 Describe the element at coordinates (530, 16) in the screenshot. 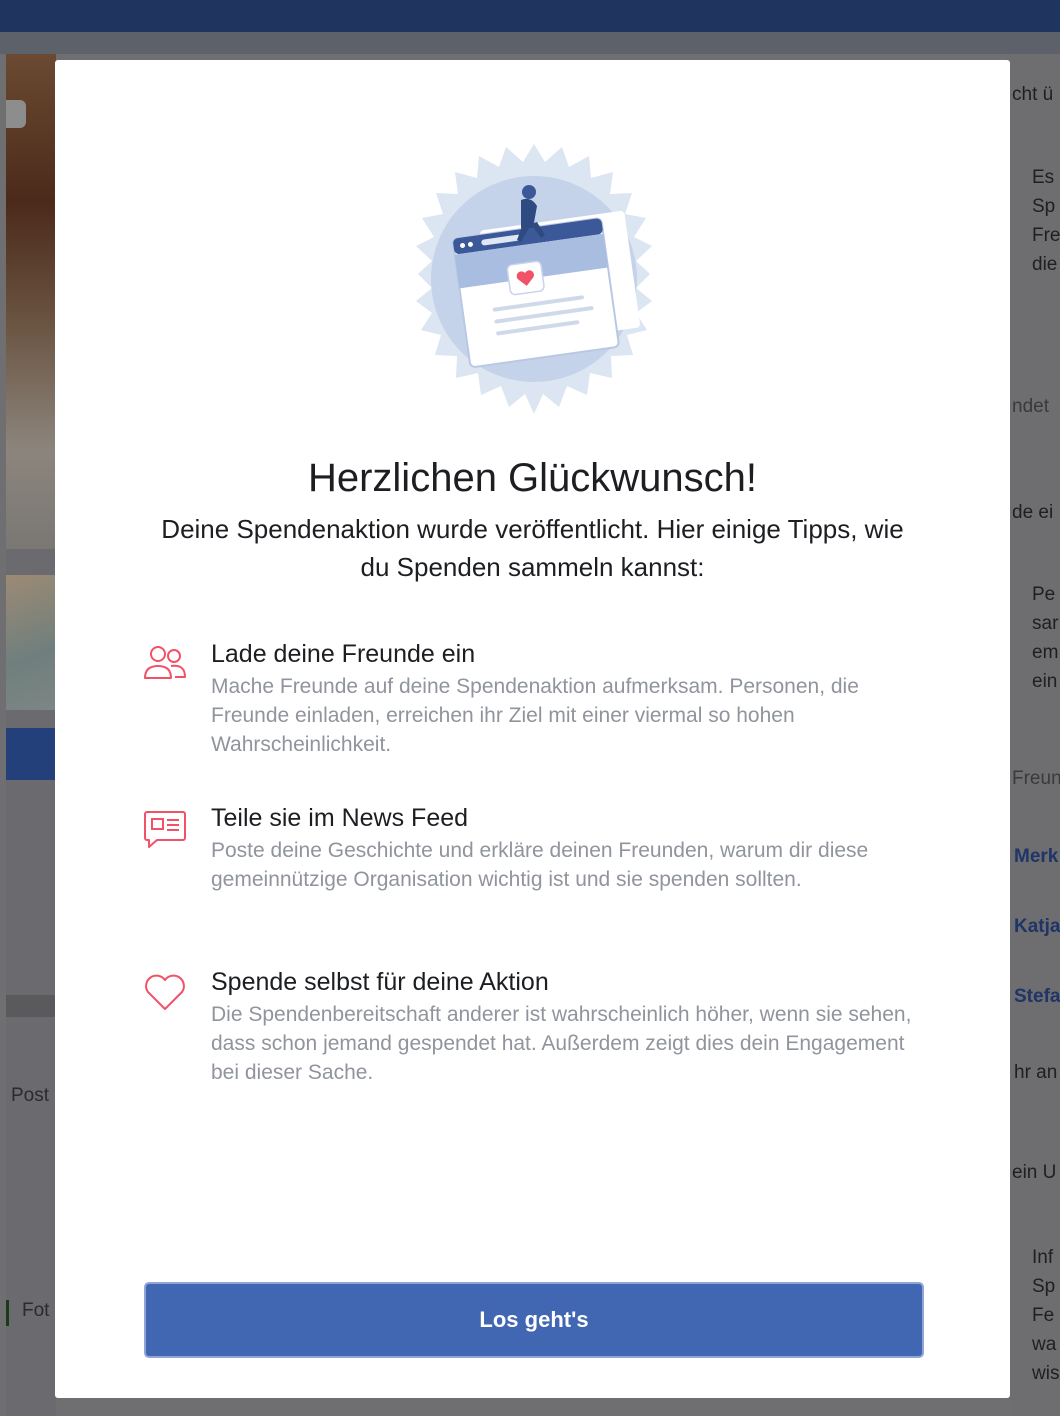

I see `background-top-bar` at that location.